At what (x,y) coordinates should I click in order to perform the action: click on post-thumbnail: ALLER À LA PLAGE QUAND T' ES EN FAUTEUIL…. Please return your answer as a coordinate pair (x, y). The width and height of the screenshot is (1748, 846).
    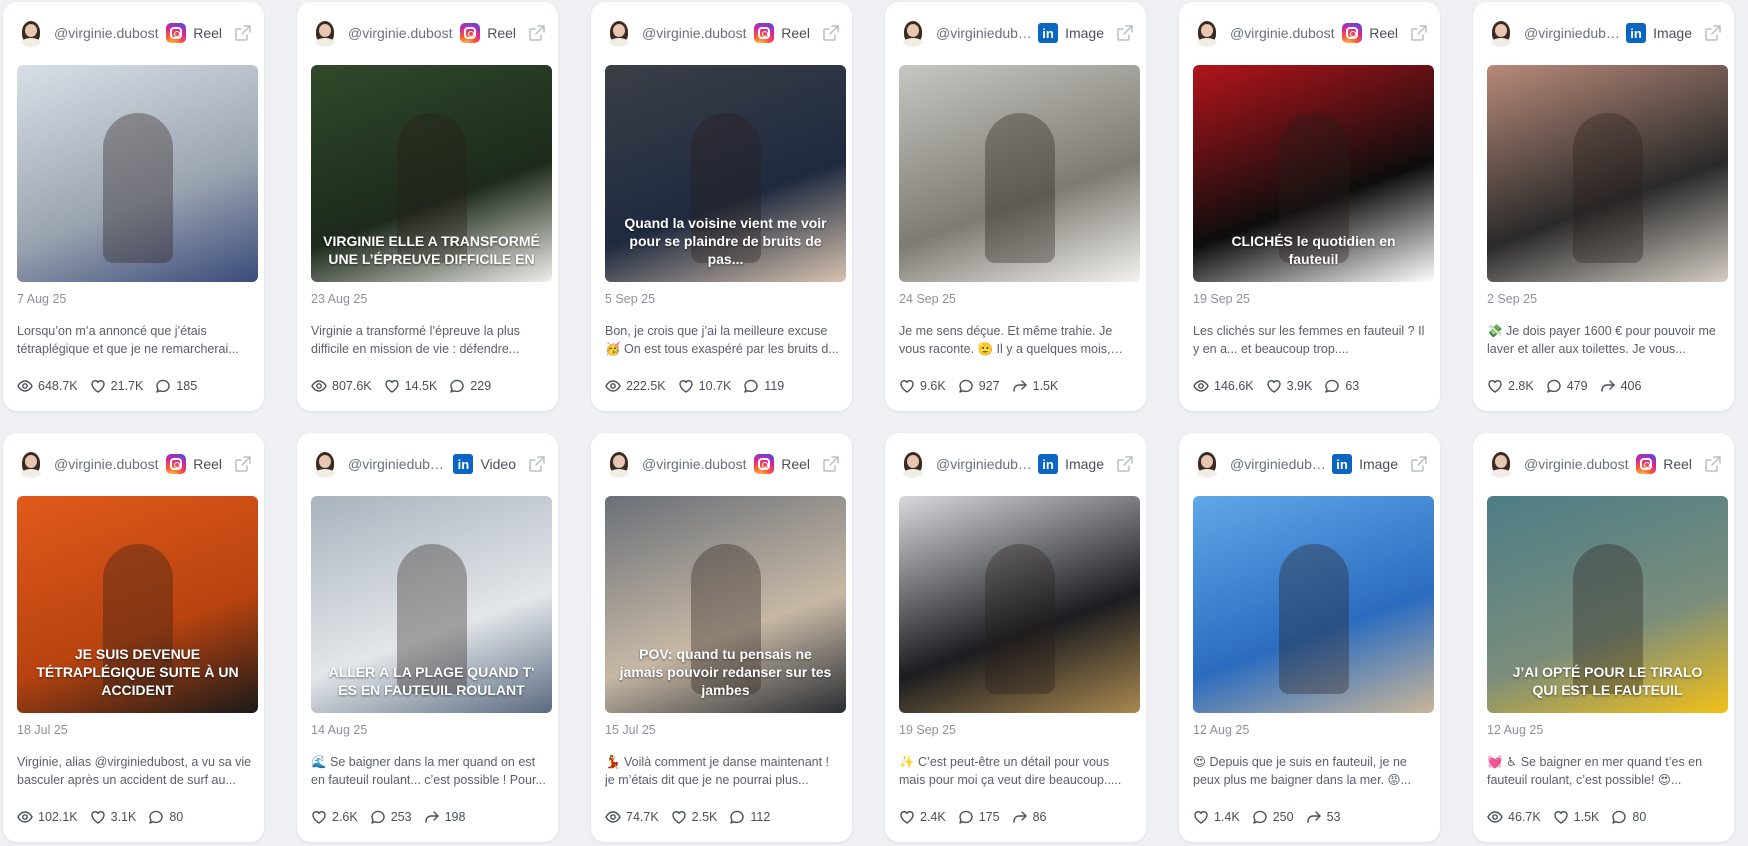
    Looking at the image, I should click on (431, 604).